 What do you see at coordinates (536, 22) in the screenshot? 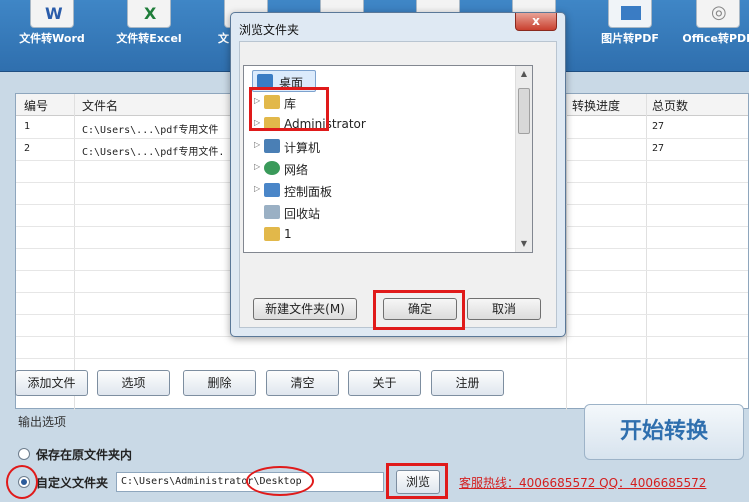
I see `close-icon: x` at bounding box center [536, 22].